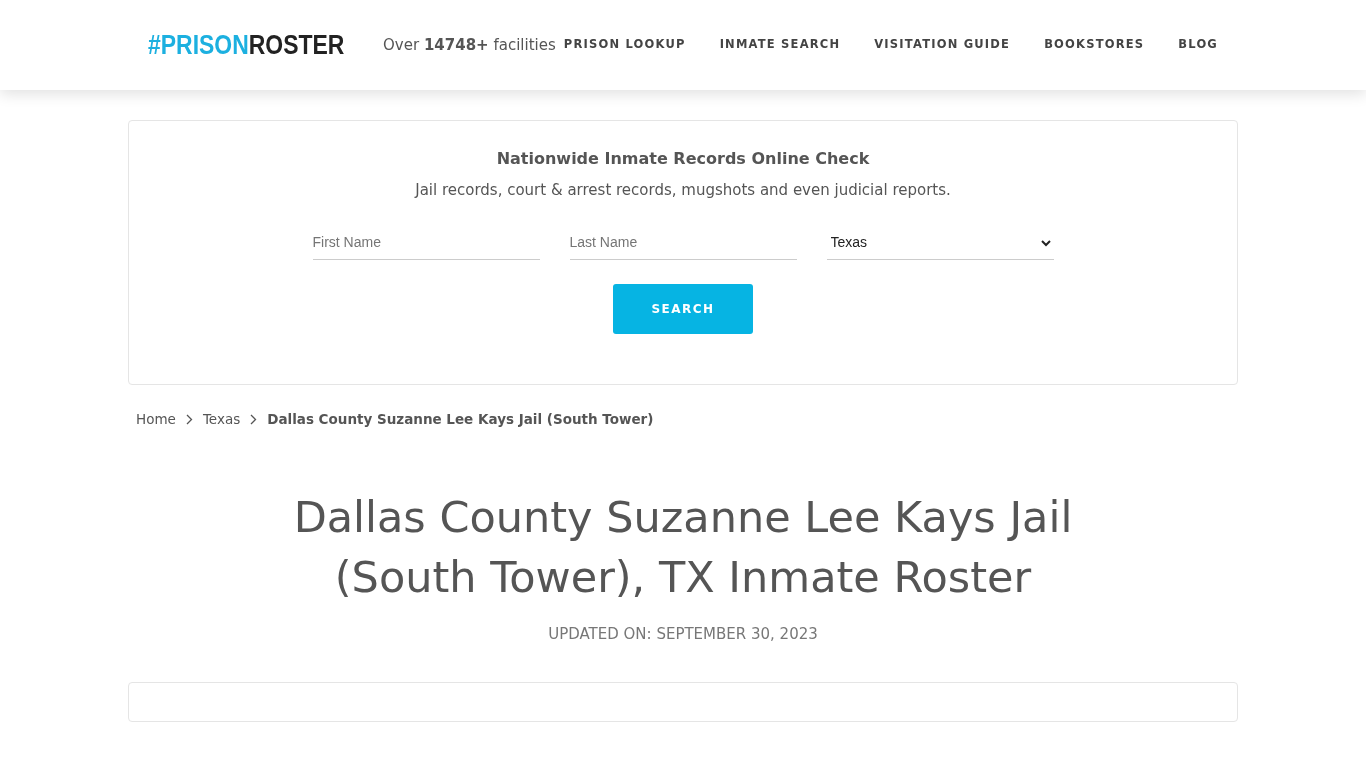 The image size is (1366, 768). I want to click on facilities-count: Over 14748+ facilities, so click(469, 45).